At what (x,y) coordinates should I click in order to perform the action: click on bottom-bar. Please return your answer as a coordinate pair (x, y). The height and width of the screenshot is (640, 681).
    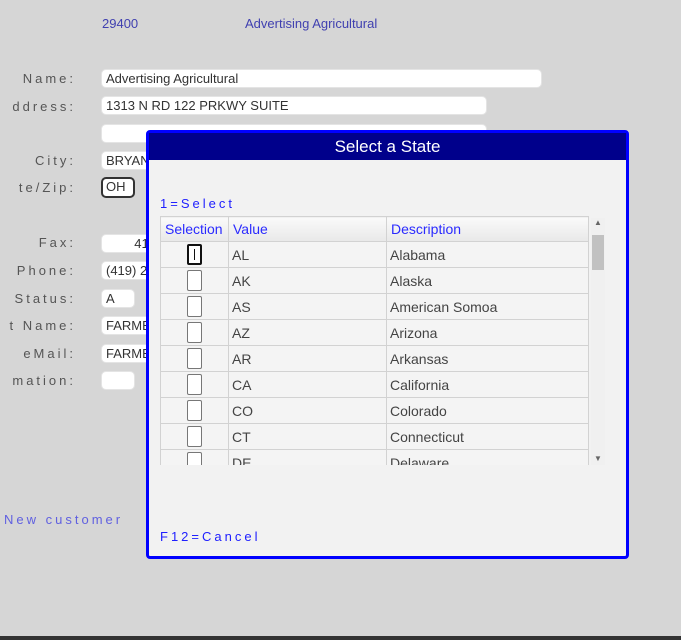
    Looking at the image, I should click on (340, 638).